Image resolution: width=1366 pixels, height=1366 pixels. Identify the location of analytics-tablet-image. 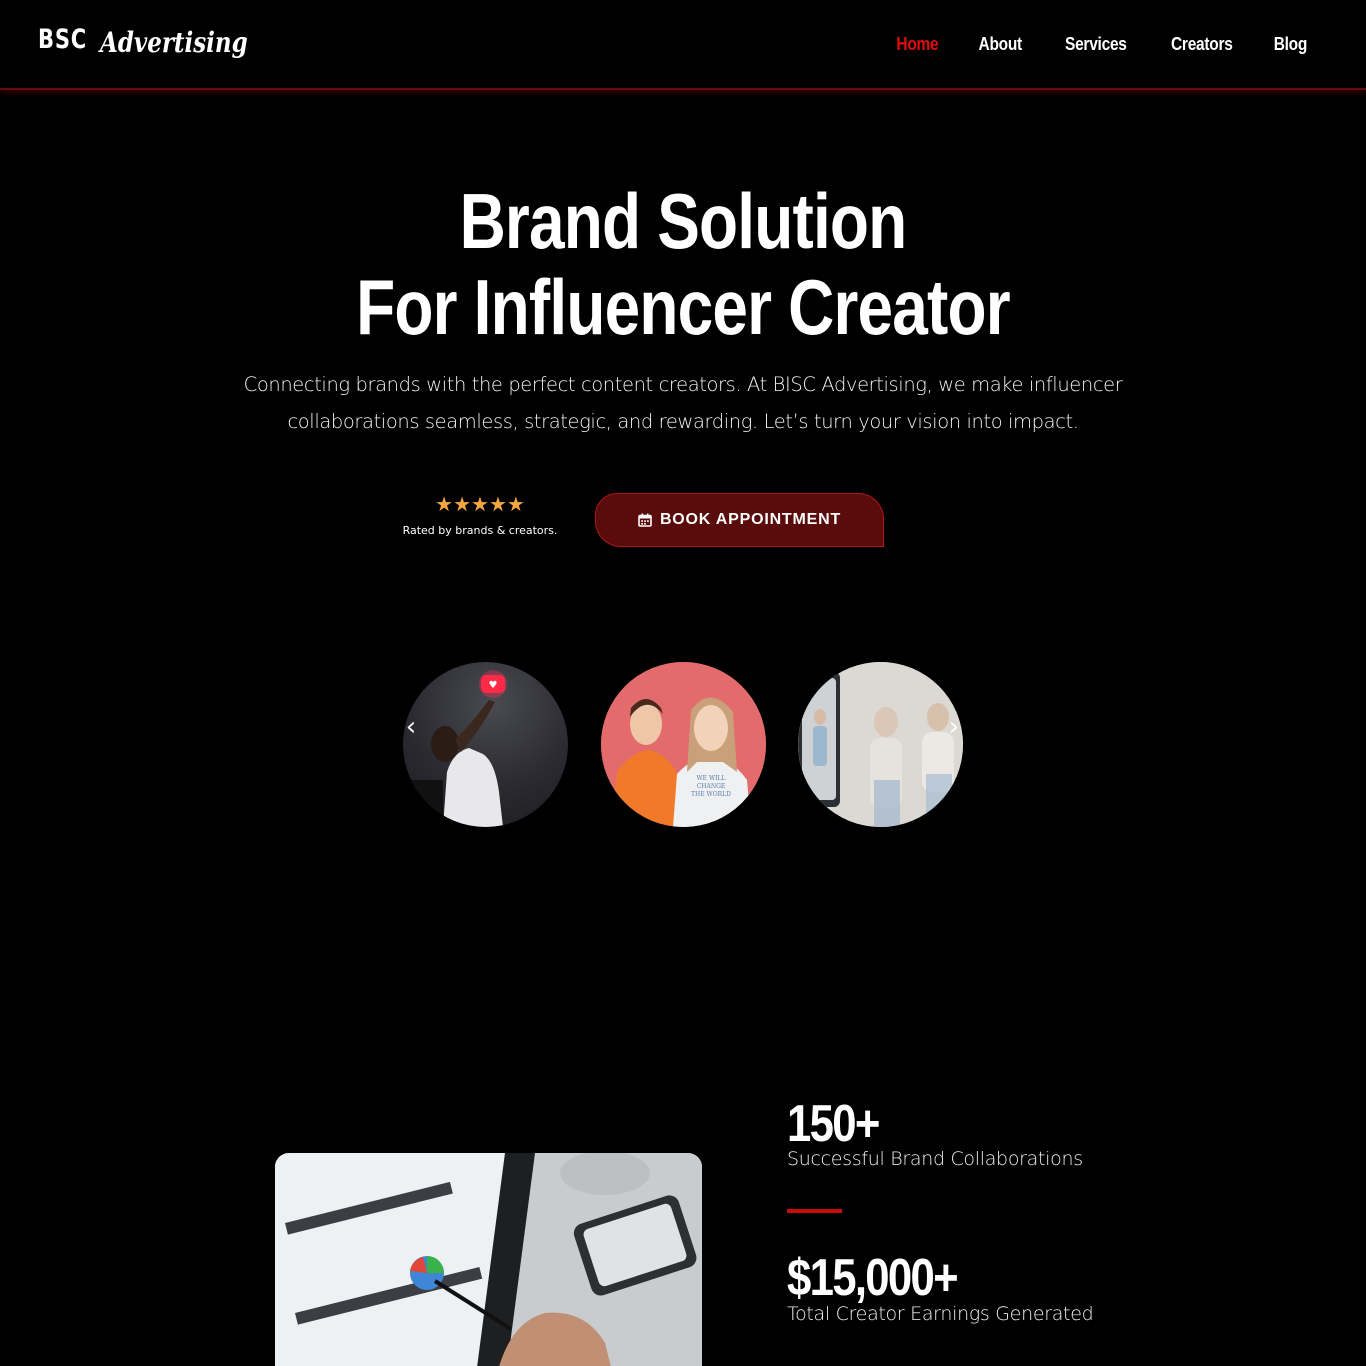
(488, 1259).